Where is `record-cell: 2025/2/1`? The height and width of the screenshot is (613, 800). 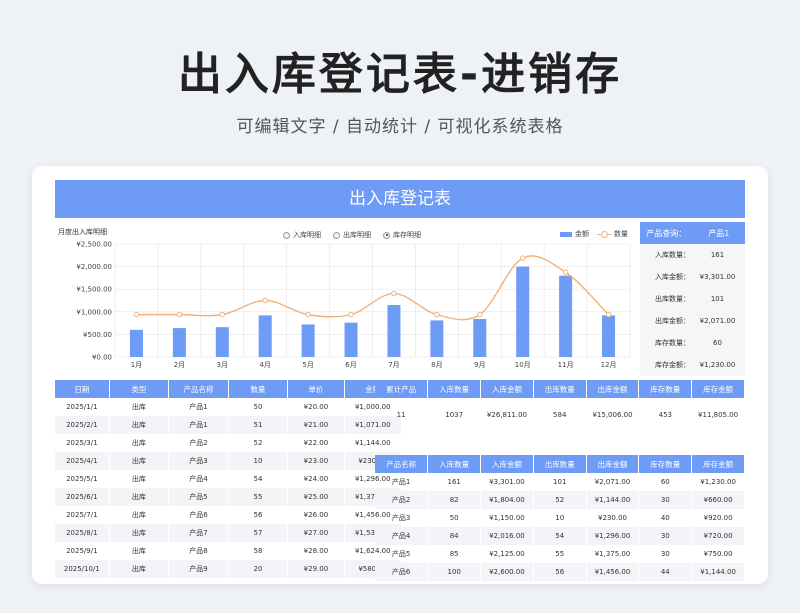 record-cell: 2025/2/1 is located at coordinates (82, 425).